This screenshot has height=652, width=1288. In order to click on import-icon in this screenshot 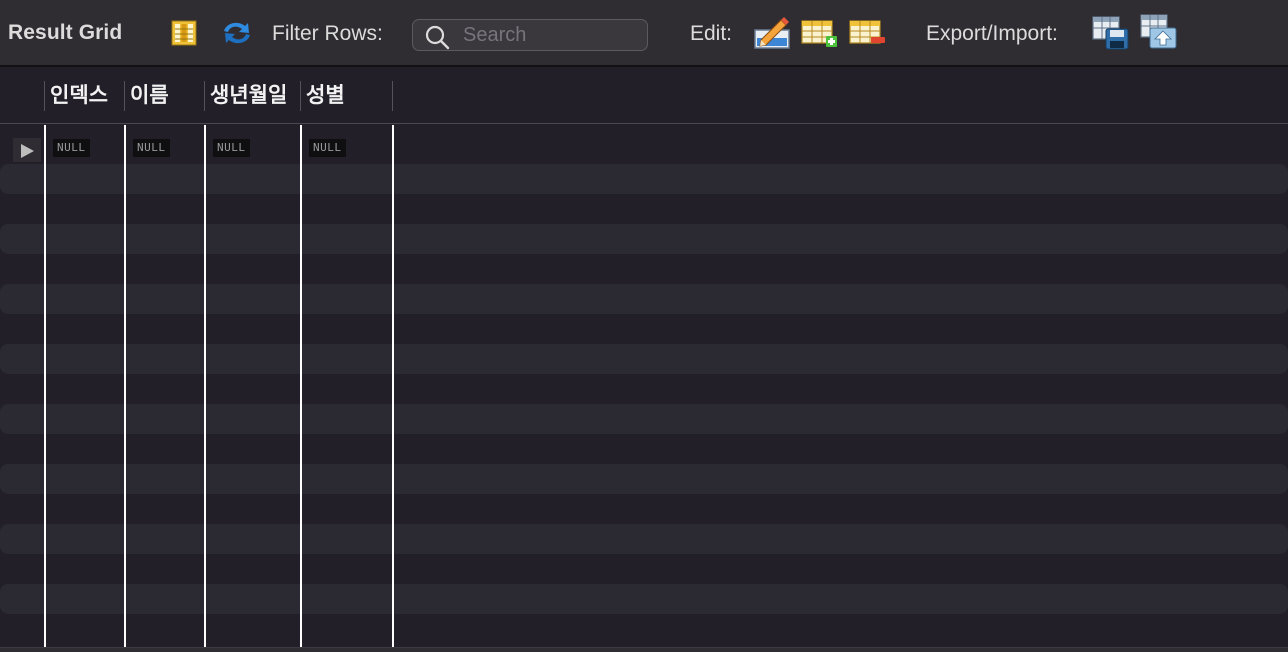, I will do `click(1159, 32)`.